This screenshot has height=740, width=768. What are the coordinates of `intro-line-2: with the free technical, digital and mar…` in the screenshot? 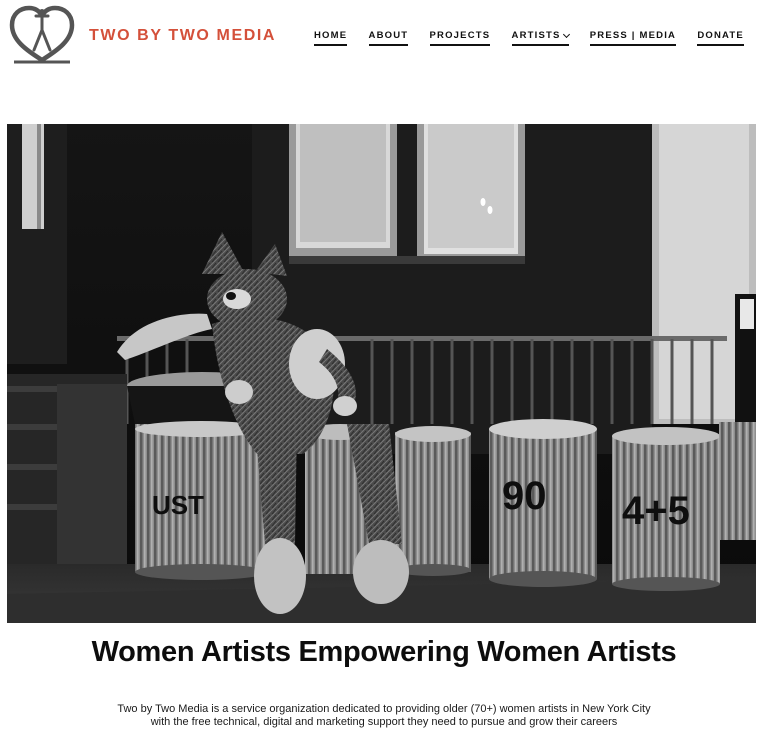 It's located at (384, 722).